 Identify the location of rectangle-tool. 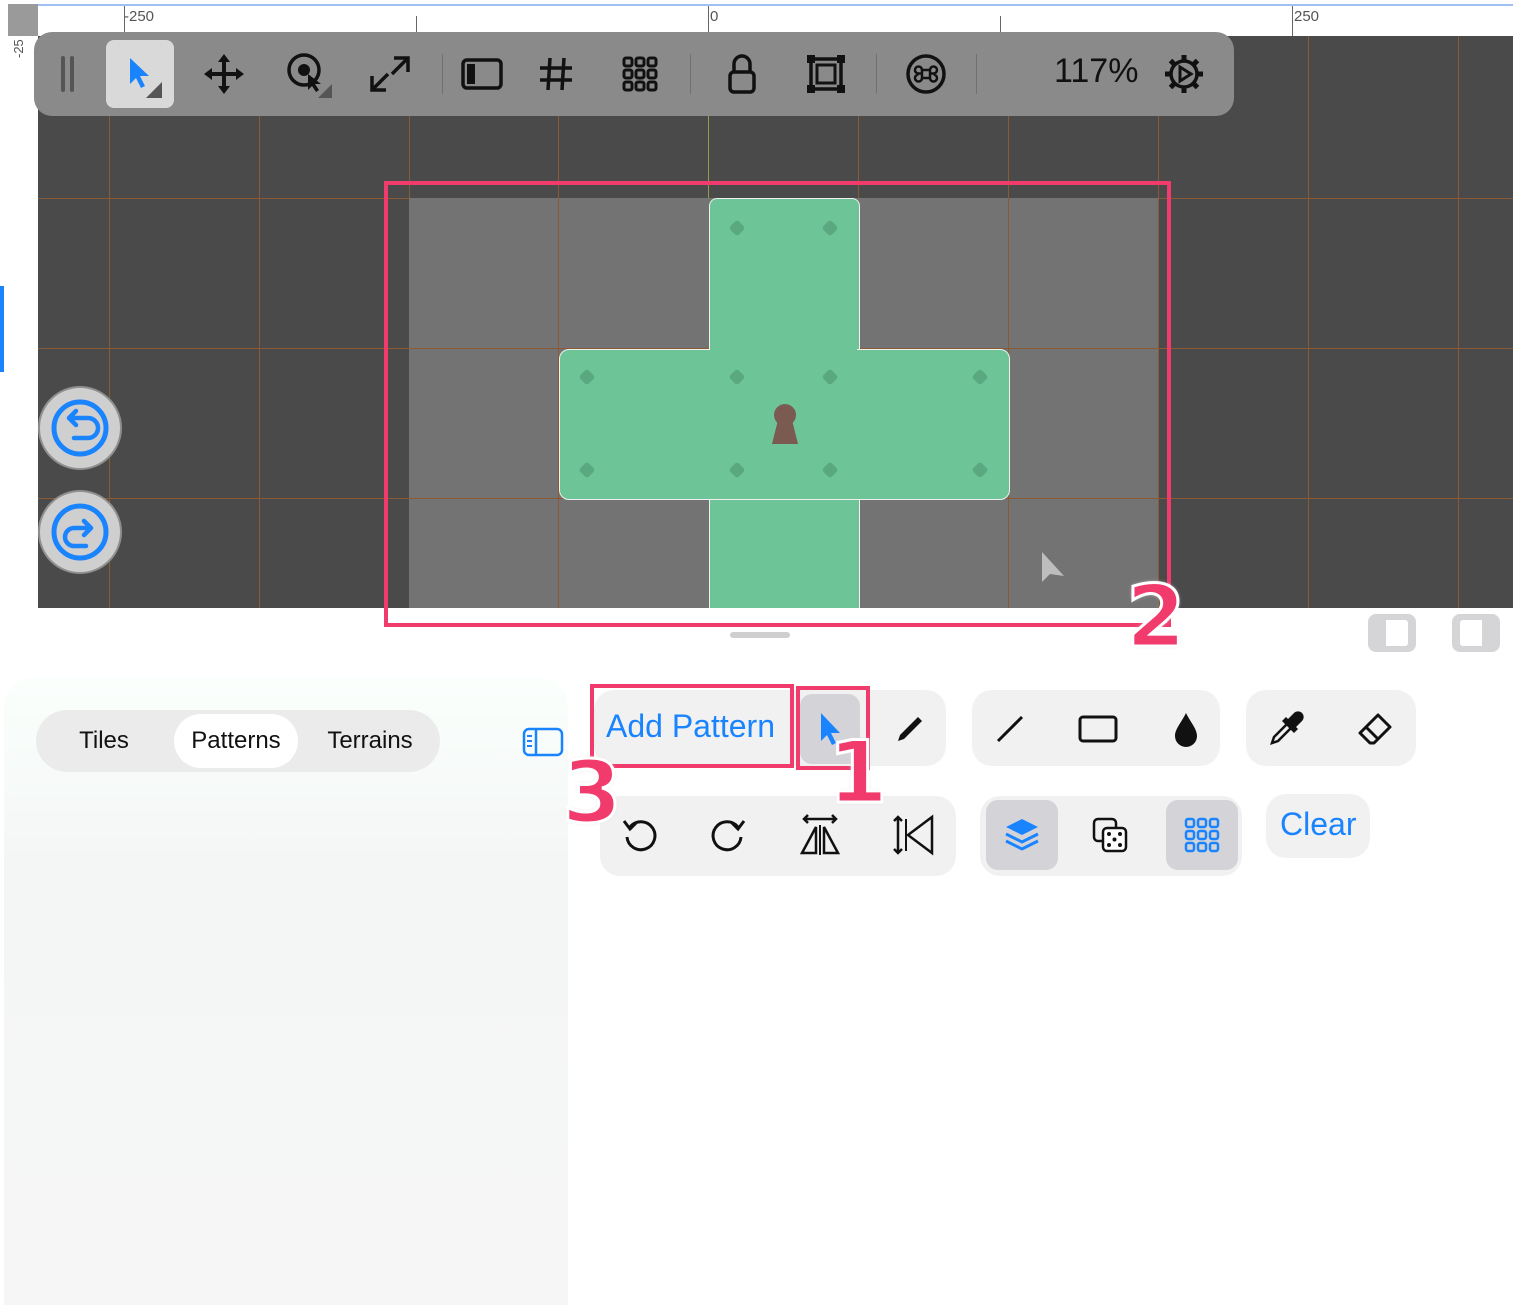
(1098, 729).